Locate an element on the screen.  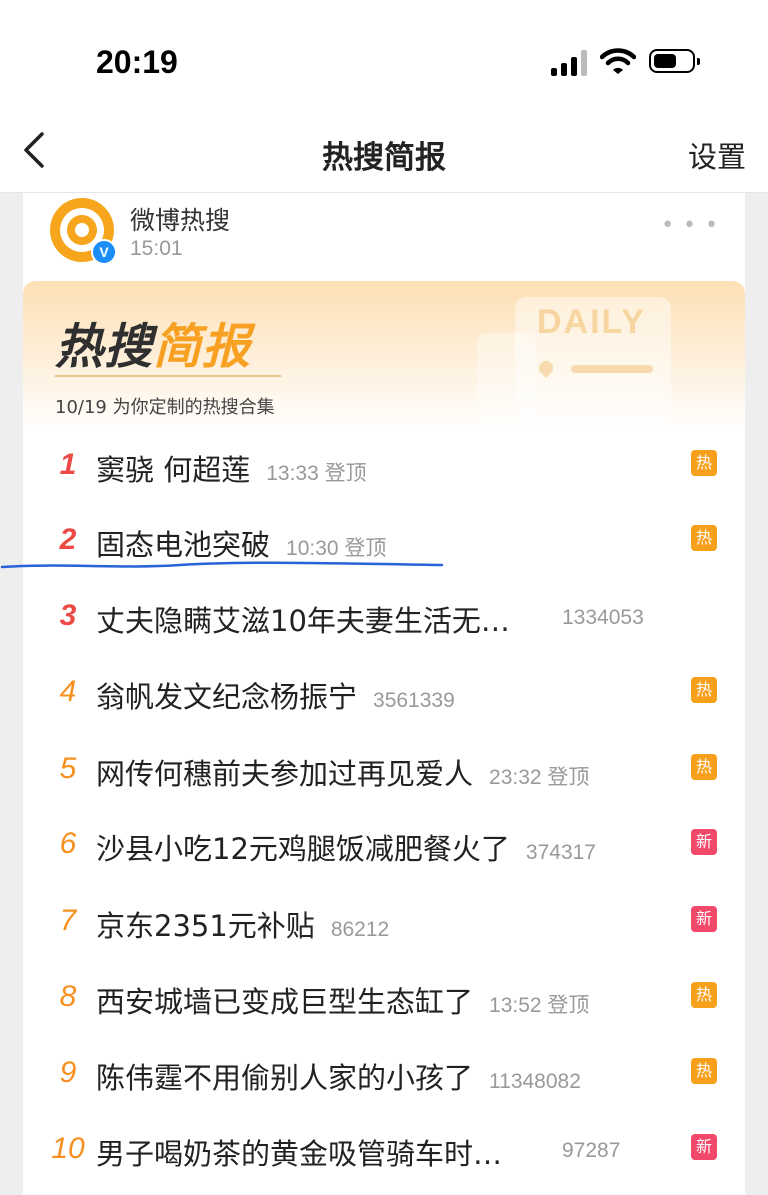
divider is located at coordinates (168, 376).